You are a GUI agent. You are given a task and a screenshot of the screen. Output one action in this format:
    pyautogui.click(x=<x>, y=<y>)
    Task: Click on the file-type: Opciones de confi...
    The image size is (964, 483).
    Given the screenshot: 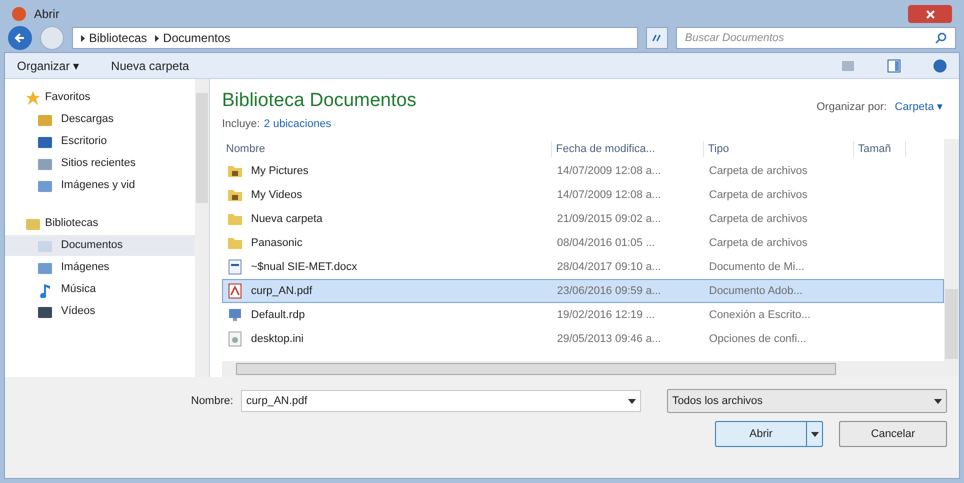 What is the action you would take?
    pyautogui.click(x=758, y=339)
    